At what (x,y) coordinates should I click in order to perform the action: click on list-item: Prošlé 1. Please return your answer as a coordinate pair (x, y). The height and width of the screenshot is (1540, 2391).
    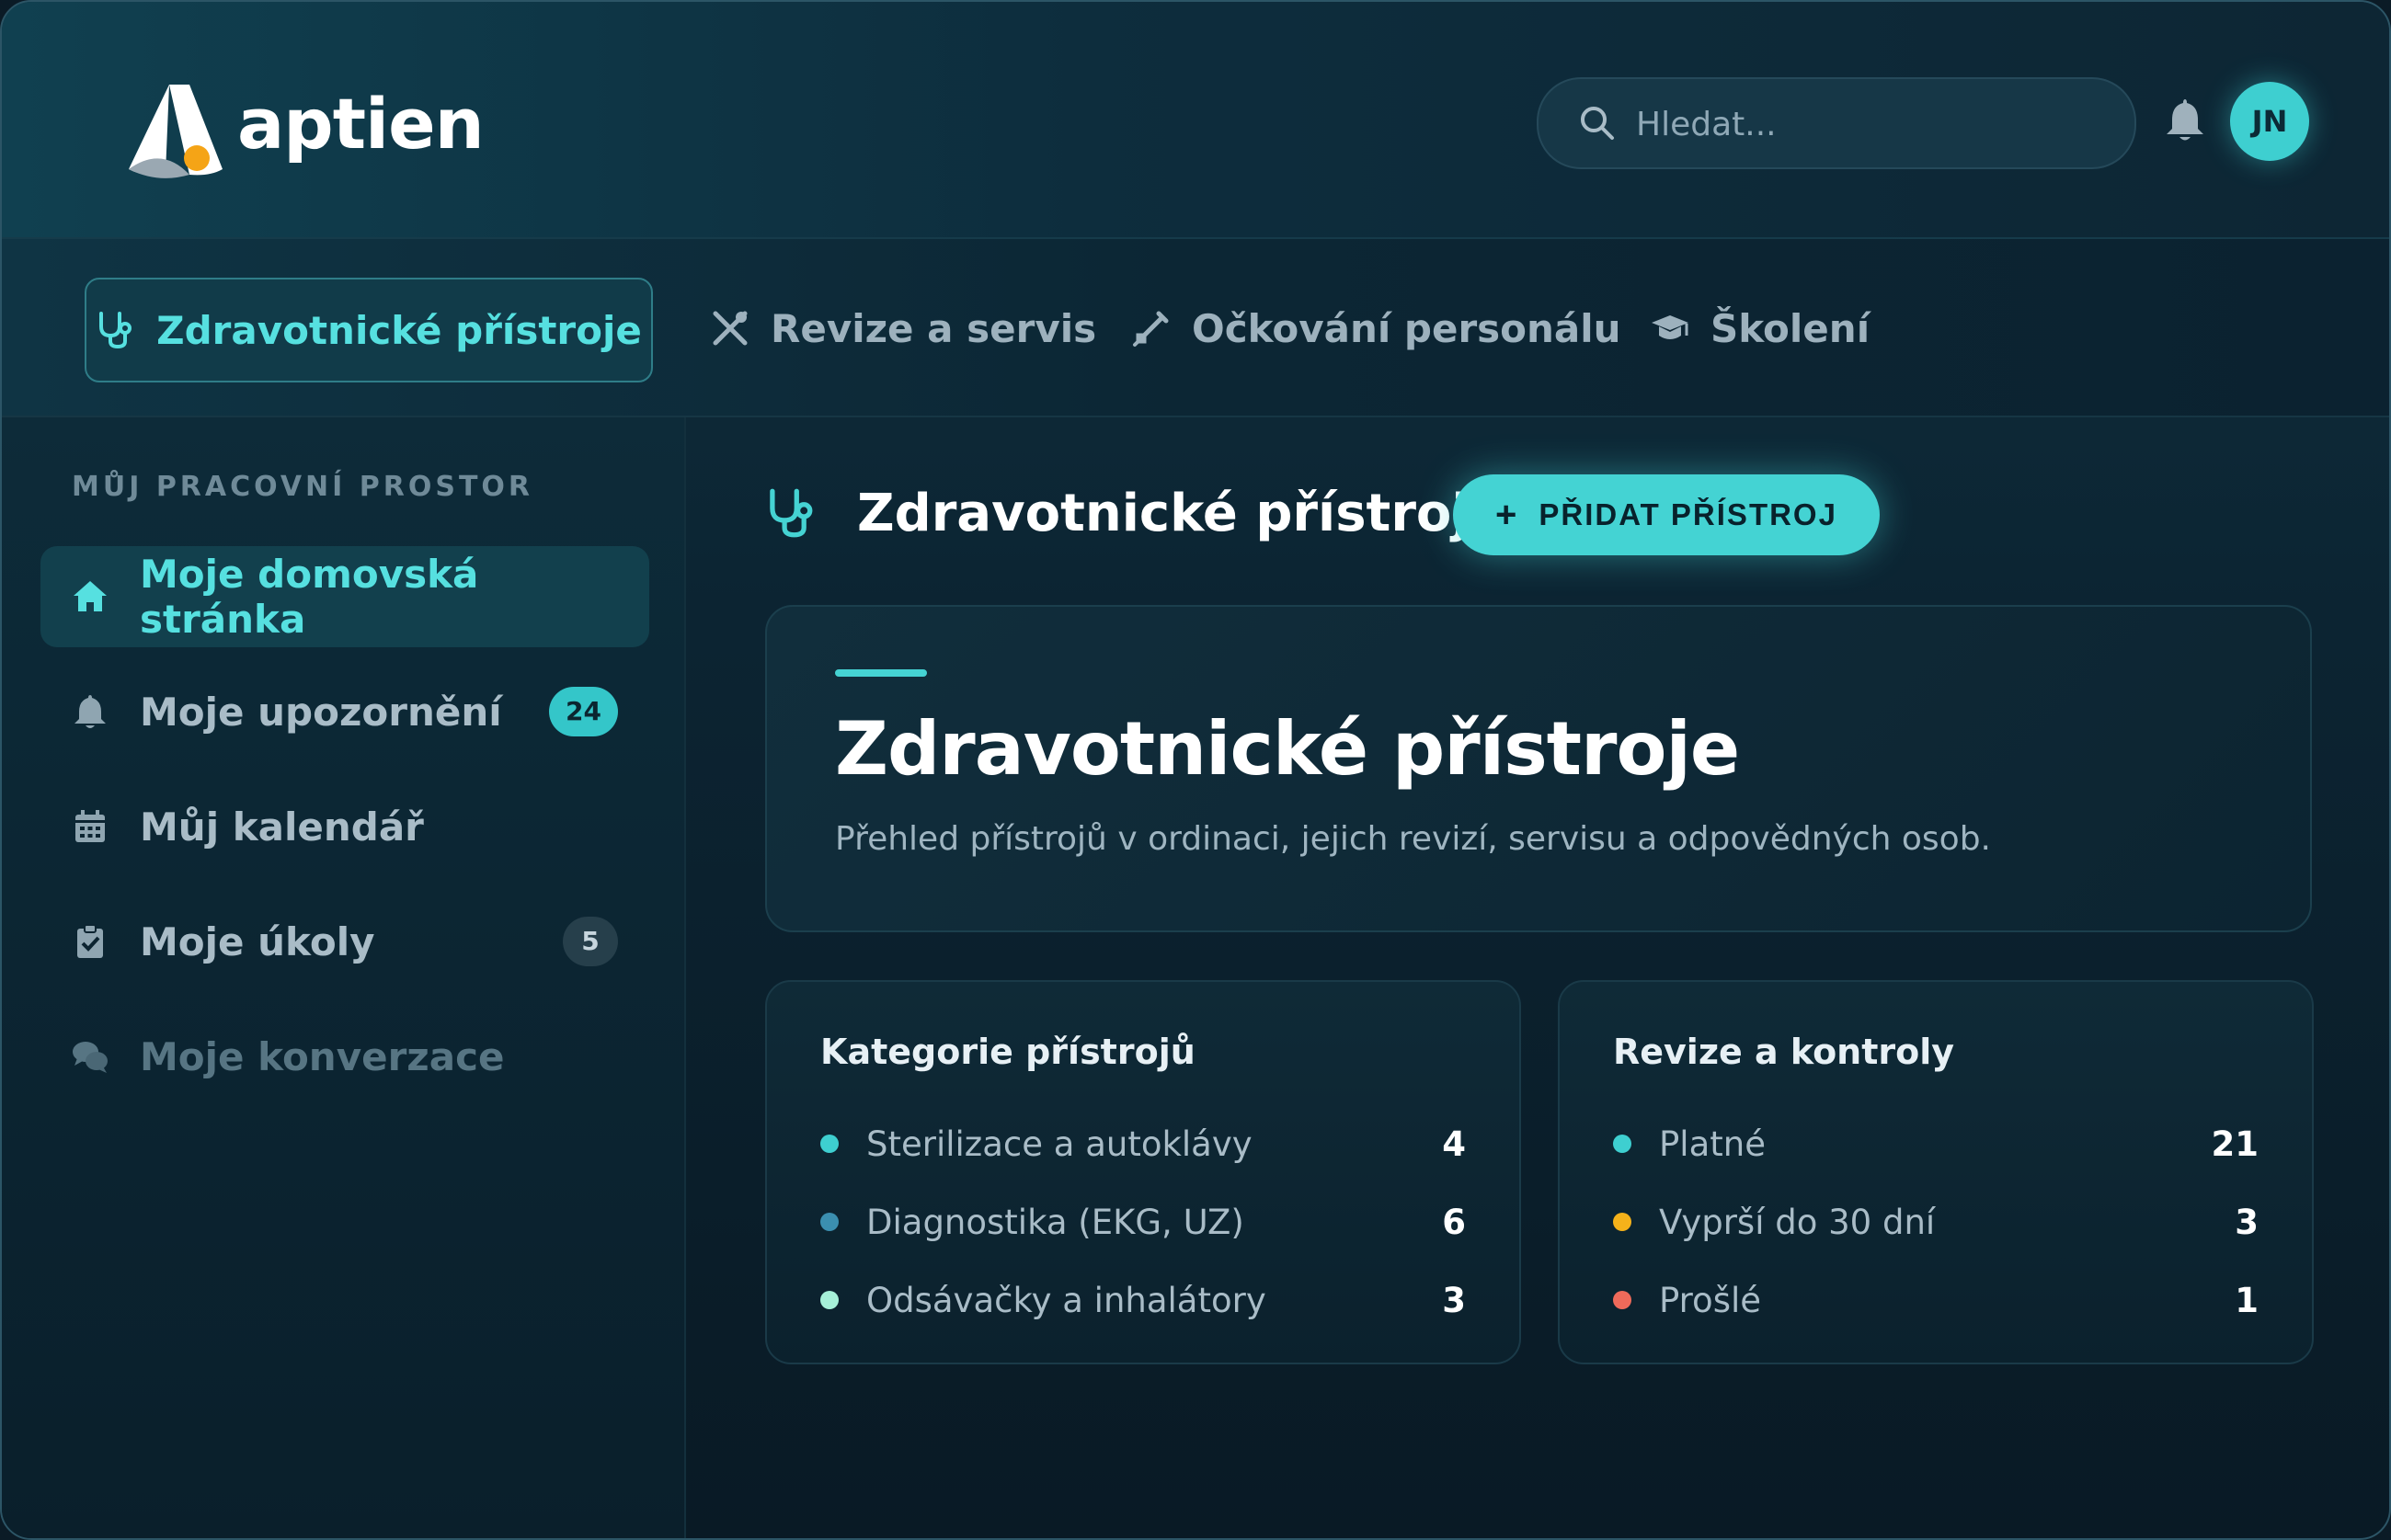
    Looking at the image, I should click on (1936, 1300).